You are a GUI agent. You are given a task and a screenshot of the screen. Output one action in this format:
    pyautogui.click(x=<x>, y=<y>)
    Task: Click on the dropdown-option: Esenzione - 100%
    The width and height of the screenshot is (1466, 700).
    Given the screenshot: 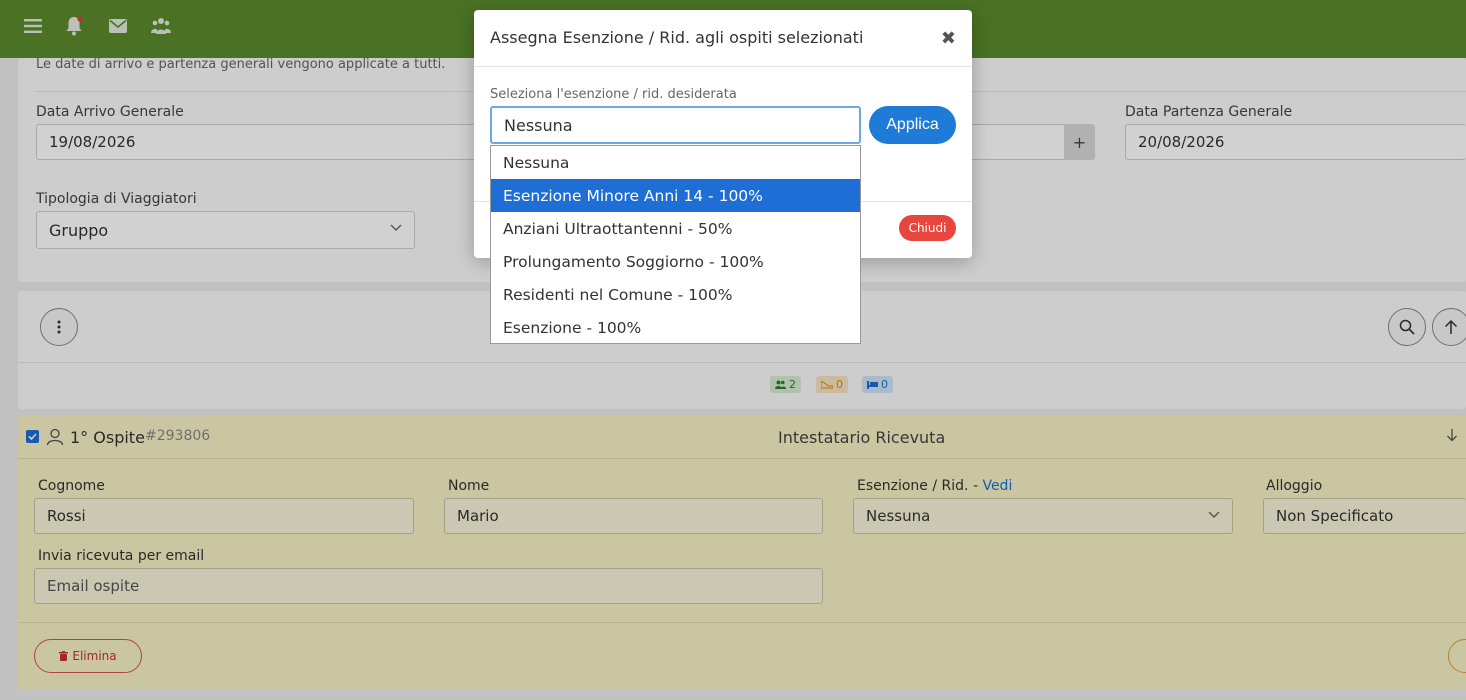 What is the action you would take?
    pyautogui.click(x=675, y=327)
    